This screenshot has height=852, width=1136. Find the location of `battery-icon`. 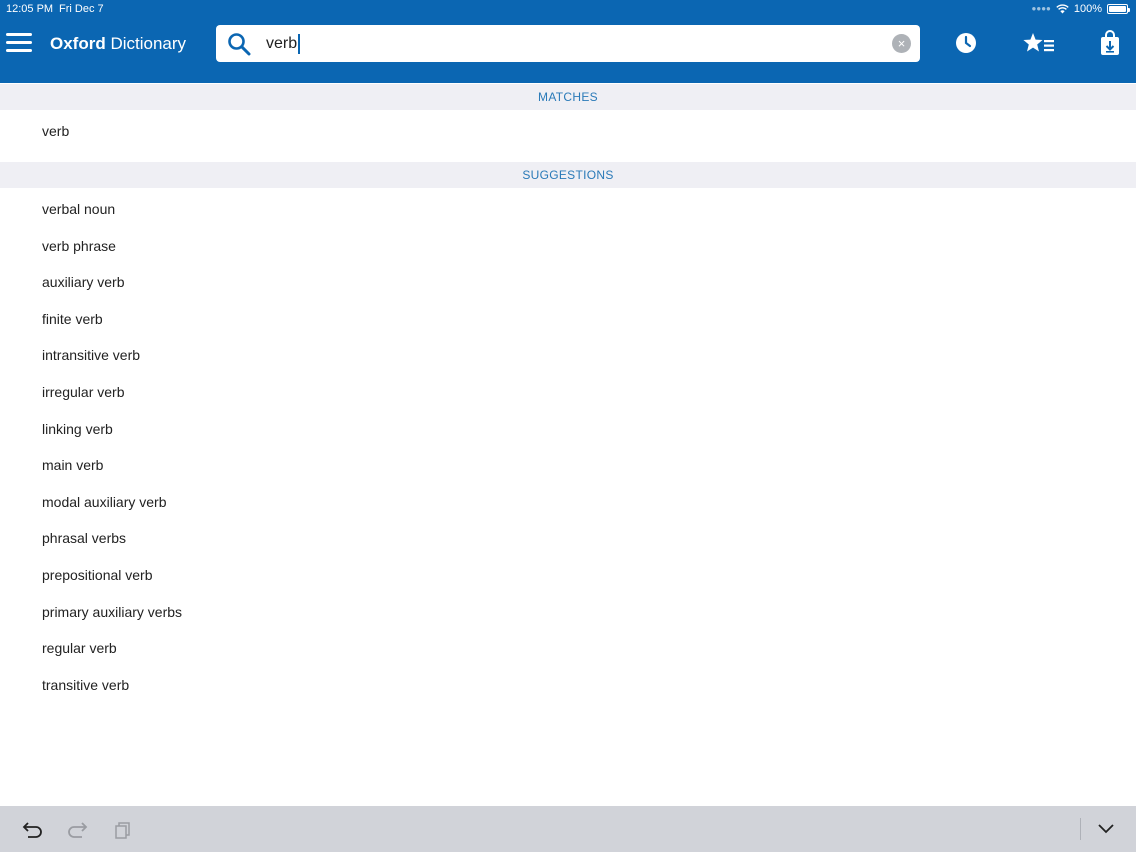

battery-icon is located at coordinates (1118, 9).